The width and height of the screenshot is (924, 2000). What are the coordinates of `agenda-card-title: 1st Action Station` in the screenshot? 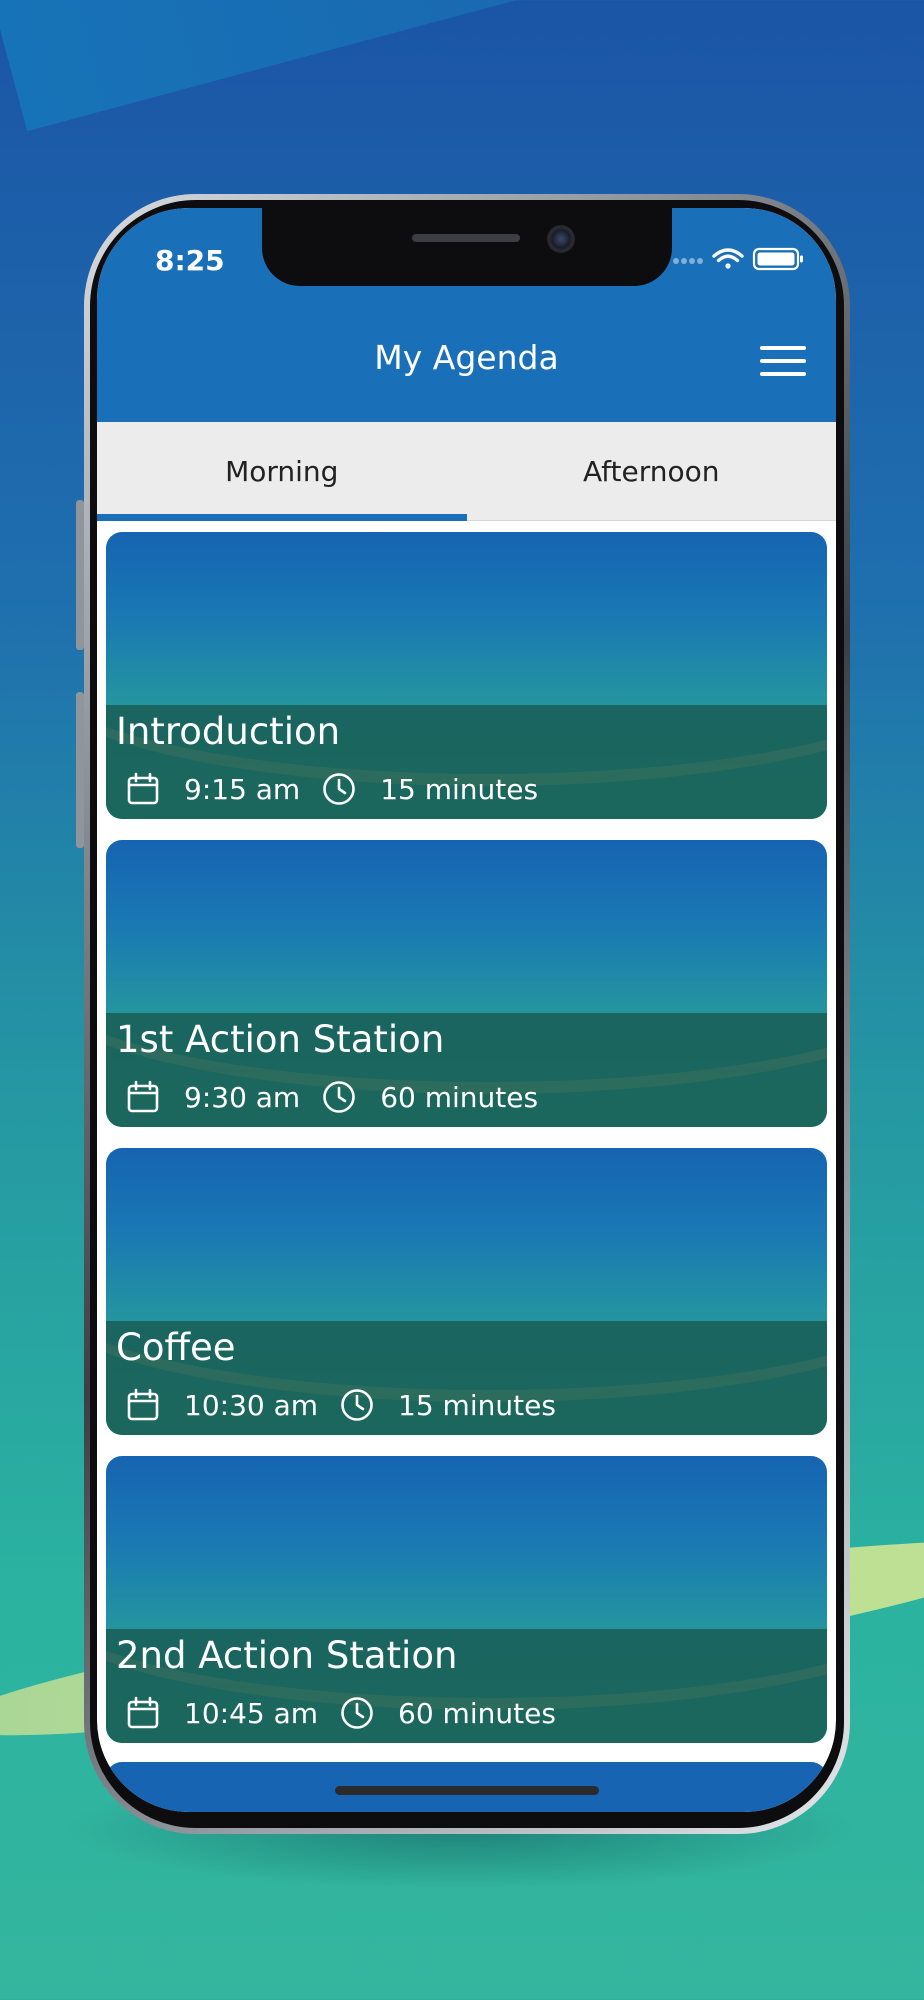 It's located at (280, 1039).